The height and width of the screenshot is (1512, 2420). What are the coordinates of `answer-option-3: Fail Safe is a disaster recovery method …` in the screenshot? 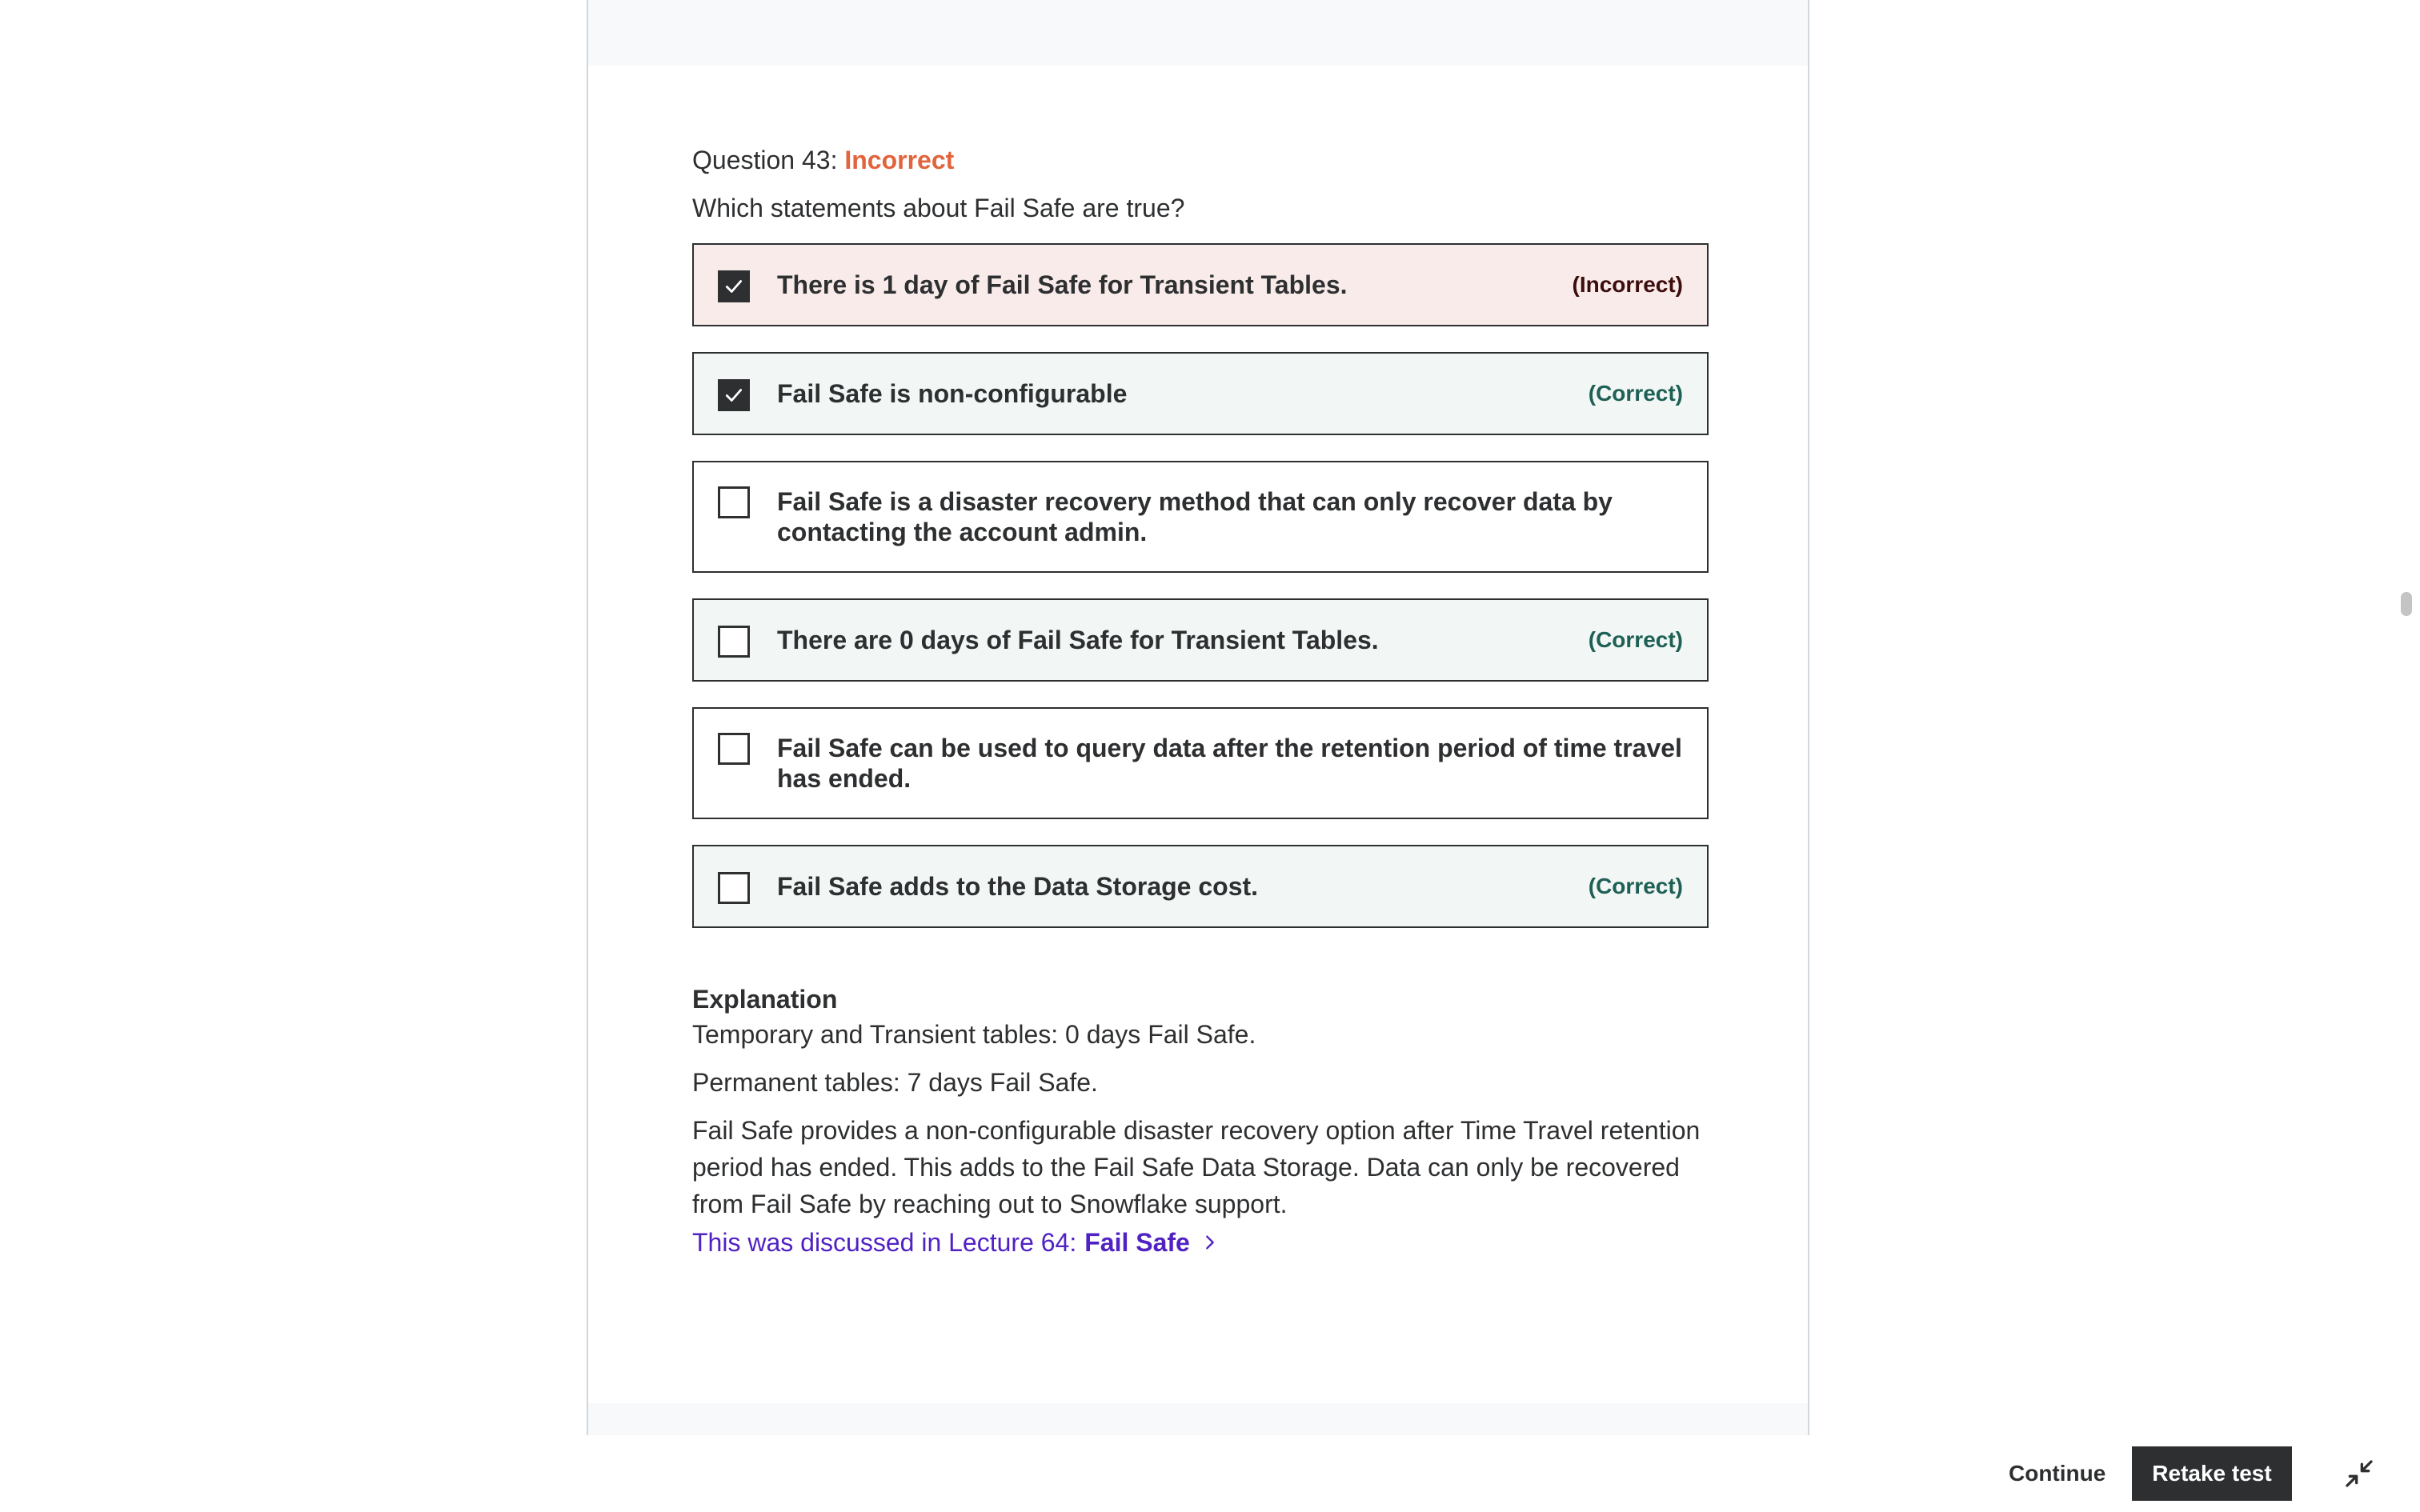 It's located at (1200, 517).